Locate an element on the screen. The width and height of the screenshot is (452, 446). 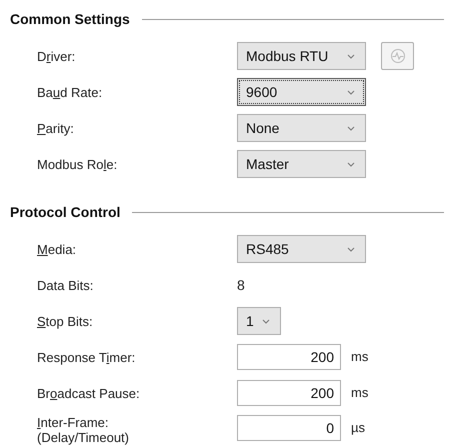
value-text: 8 is located at coordinates (241, 285).